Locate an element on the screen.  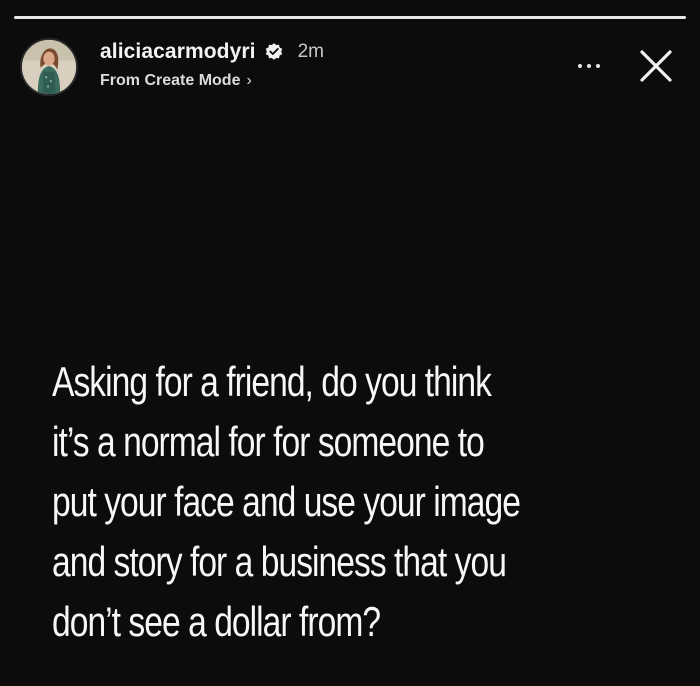
caption-line: don’t see a dollar from? is located at coordinates (216, 621).